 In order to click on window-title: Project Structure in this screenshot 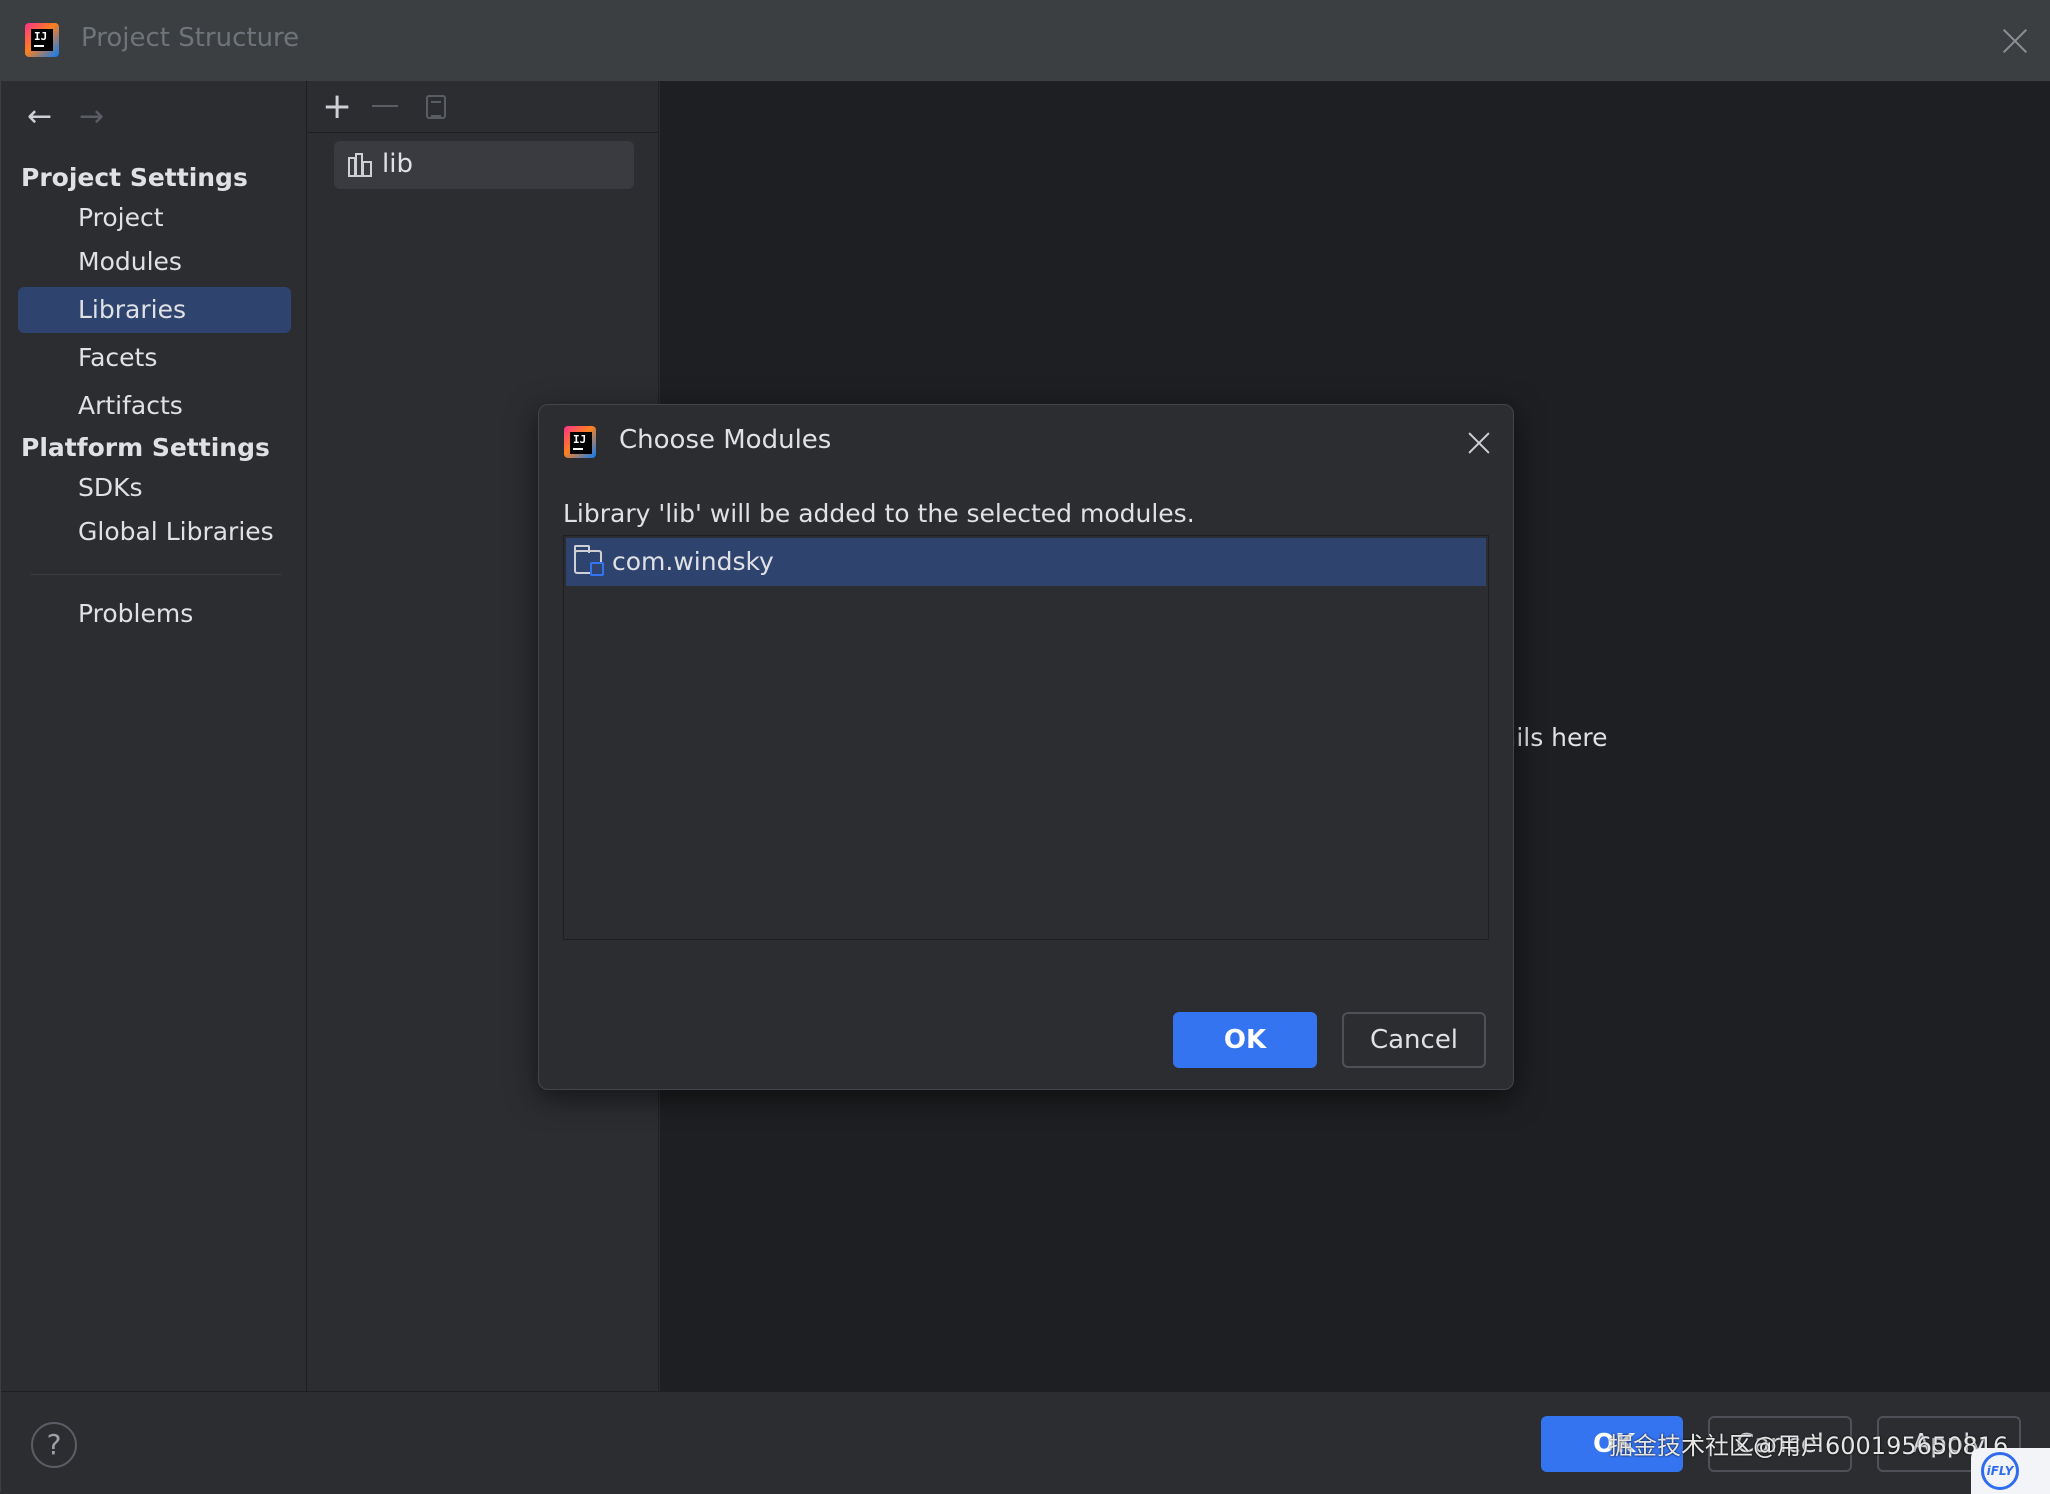, I will do `click(190, 38)`.